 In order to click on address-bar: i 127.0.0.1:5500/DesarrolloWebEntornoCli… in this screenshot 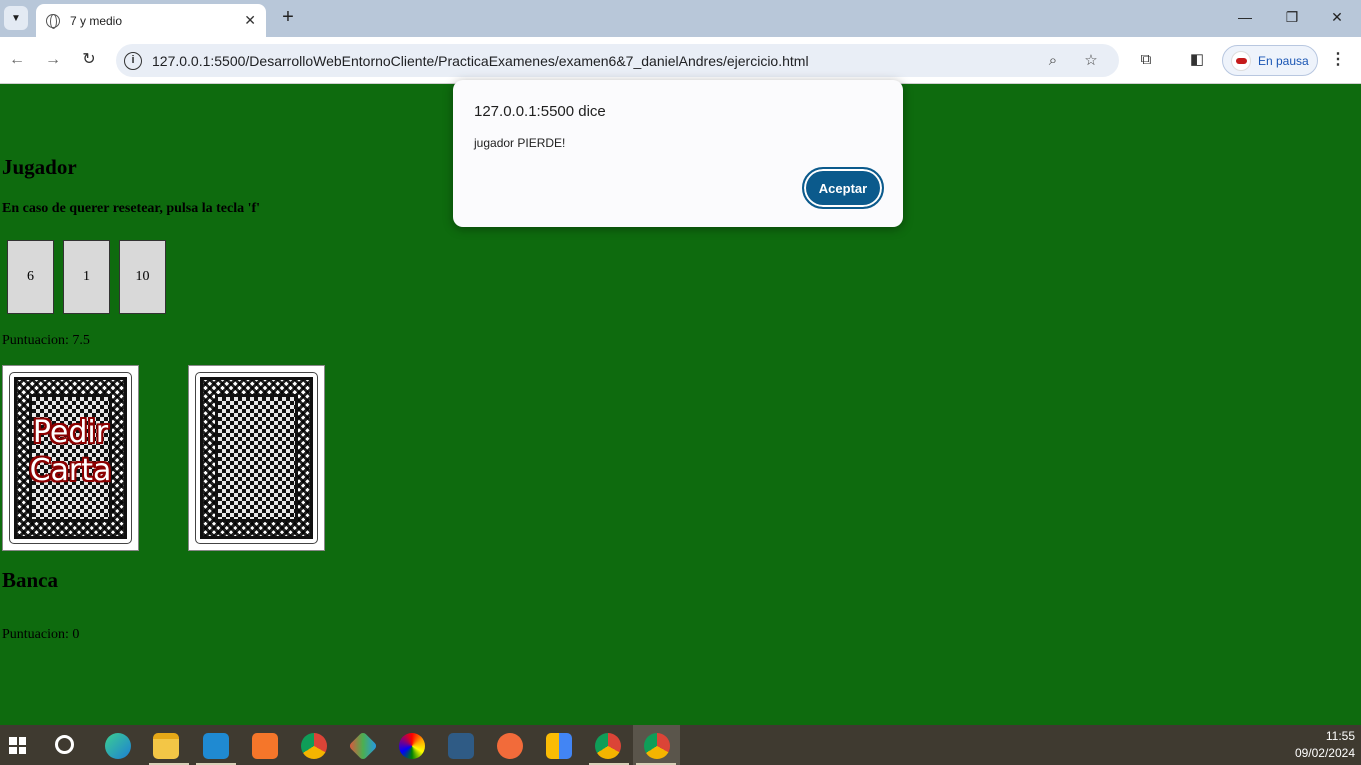, I will do `click(617, 60)`.